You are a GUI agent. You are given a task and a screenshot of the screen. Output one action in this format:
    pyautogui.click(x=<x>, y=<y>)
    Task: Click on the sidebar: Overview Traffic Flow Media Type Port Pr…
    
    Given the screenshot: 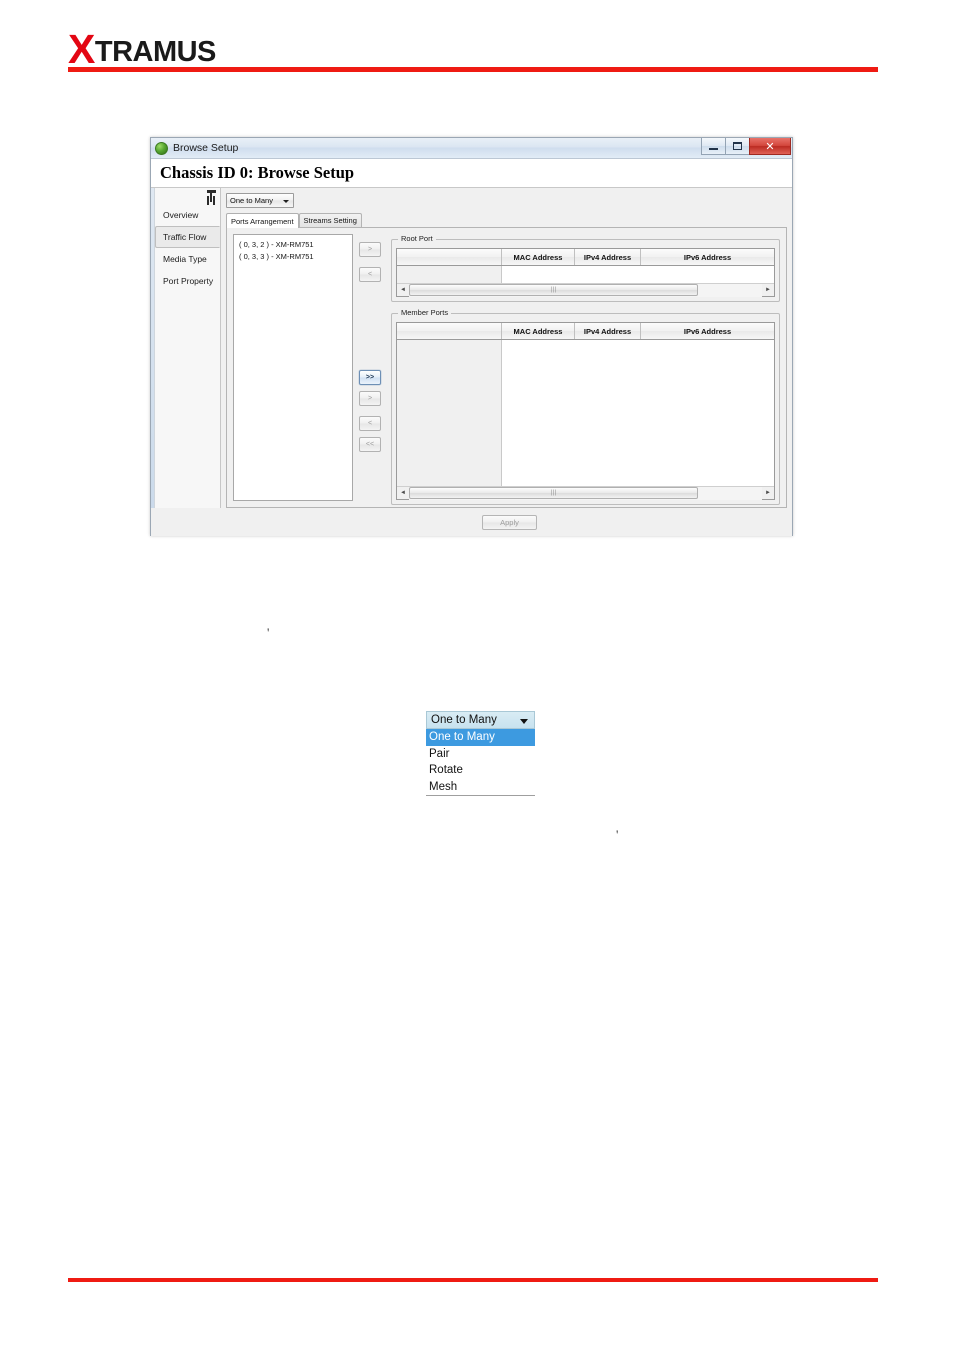 What is the action you would take?
    pyautogui.click(x=188, y=362)
    